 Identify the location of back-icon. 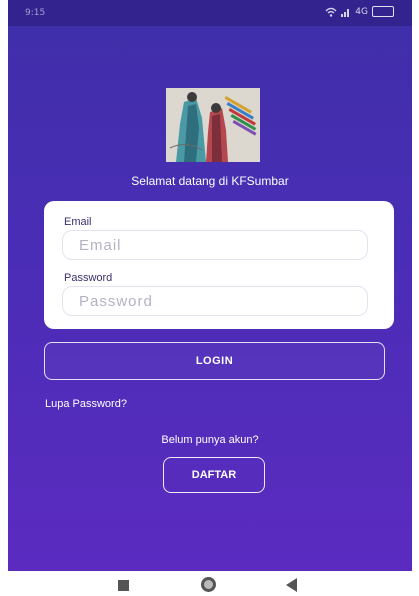
(291, 585).